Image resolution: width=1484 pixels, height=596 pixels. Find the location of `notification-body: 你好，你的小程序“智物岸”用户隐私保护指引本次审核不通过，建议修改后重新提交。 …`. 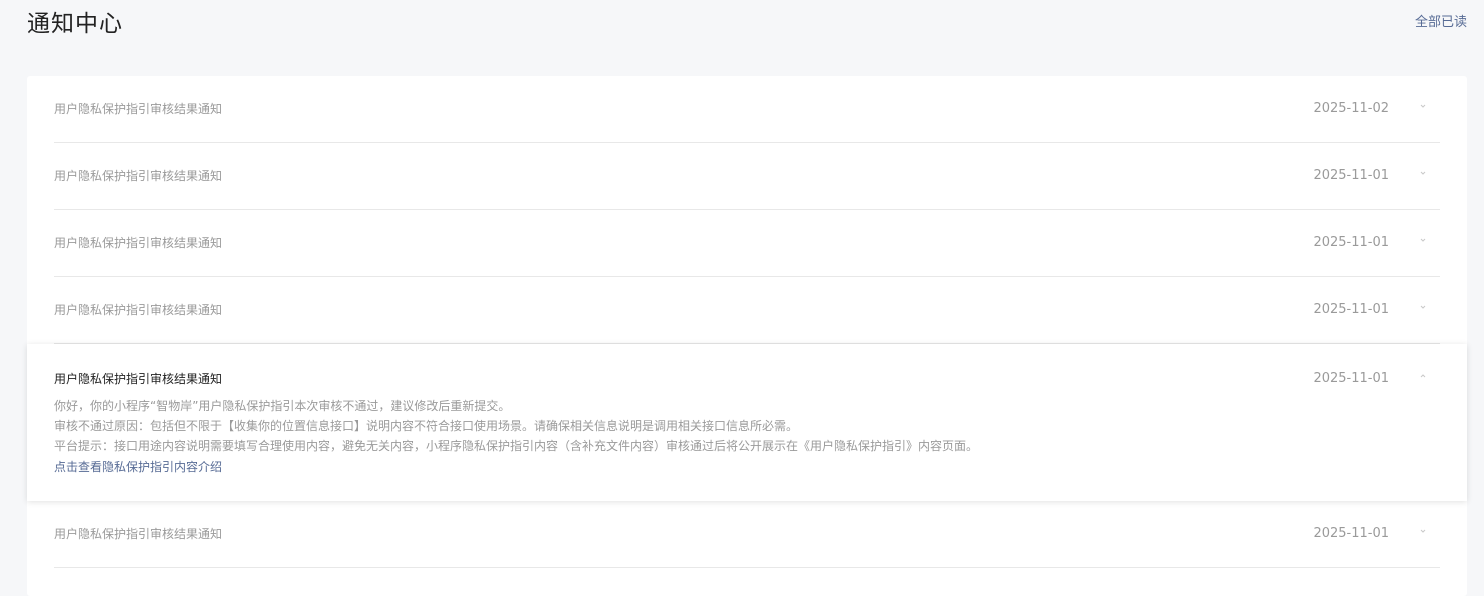

notification-body: 你好，你的小程序“智物岸”用户隐私保护指引本次审核不通过，建议修改后重新提交。 … is located at coordinates (747, 426).